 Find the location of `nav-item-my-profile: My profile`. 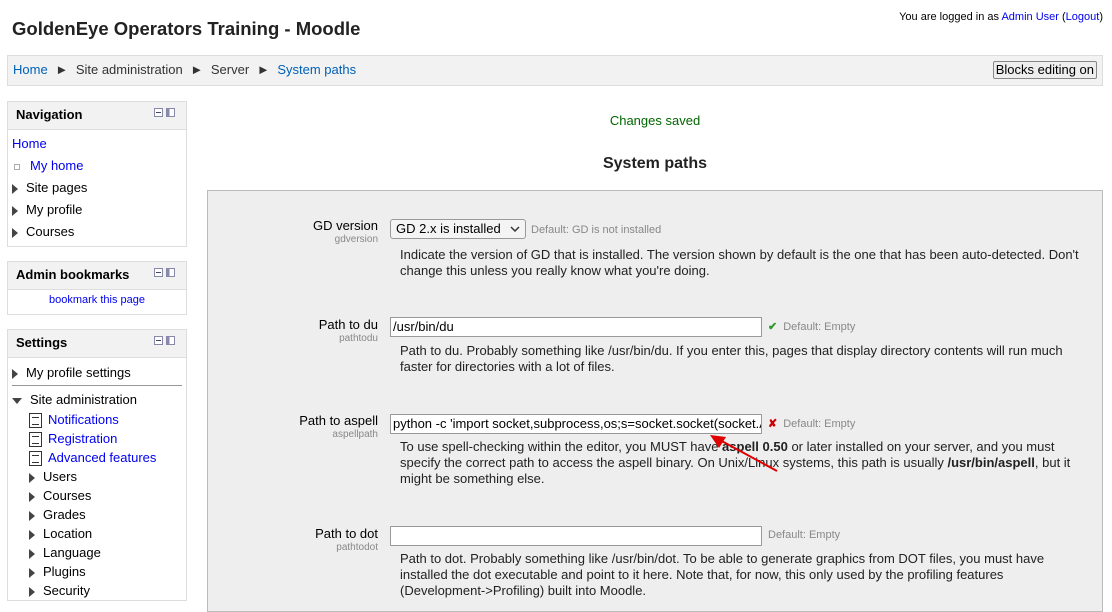

nav-item-my-profile: My profile is located at coordinates (97, 210).